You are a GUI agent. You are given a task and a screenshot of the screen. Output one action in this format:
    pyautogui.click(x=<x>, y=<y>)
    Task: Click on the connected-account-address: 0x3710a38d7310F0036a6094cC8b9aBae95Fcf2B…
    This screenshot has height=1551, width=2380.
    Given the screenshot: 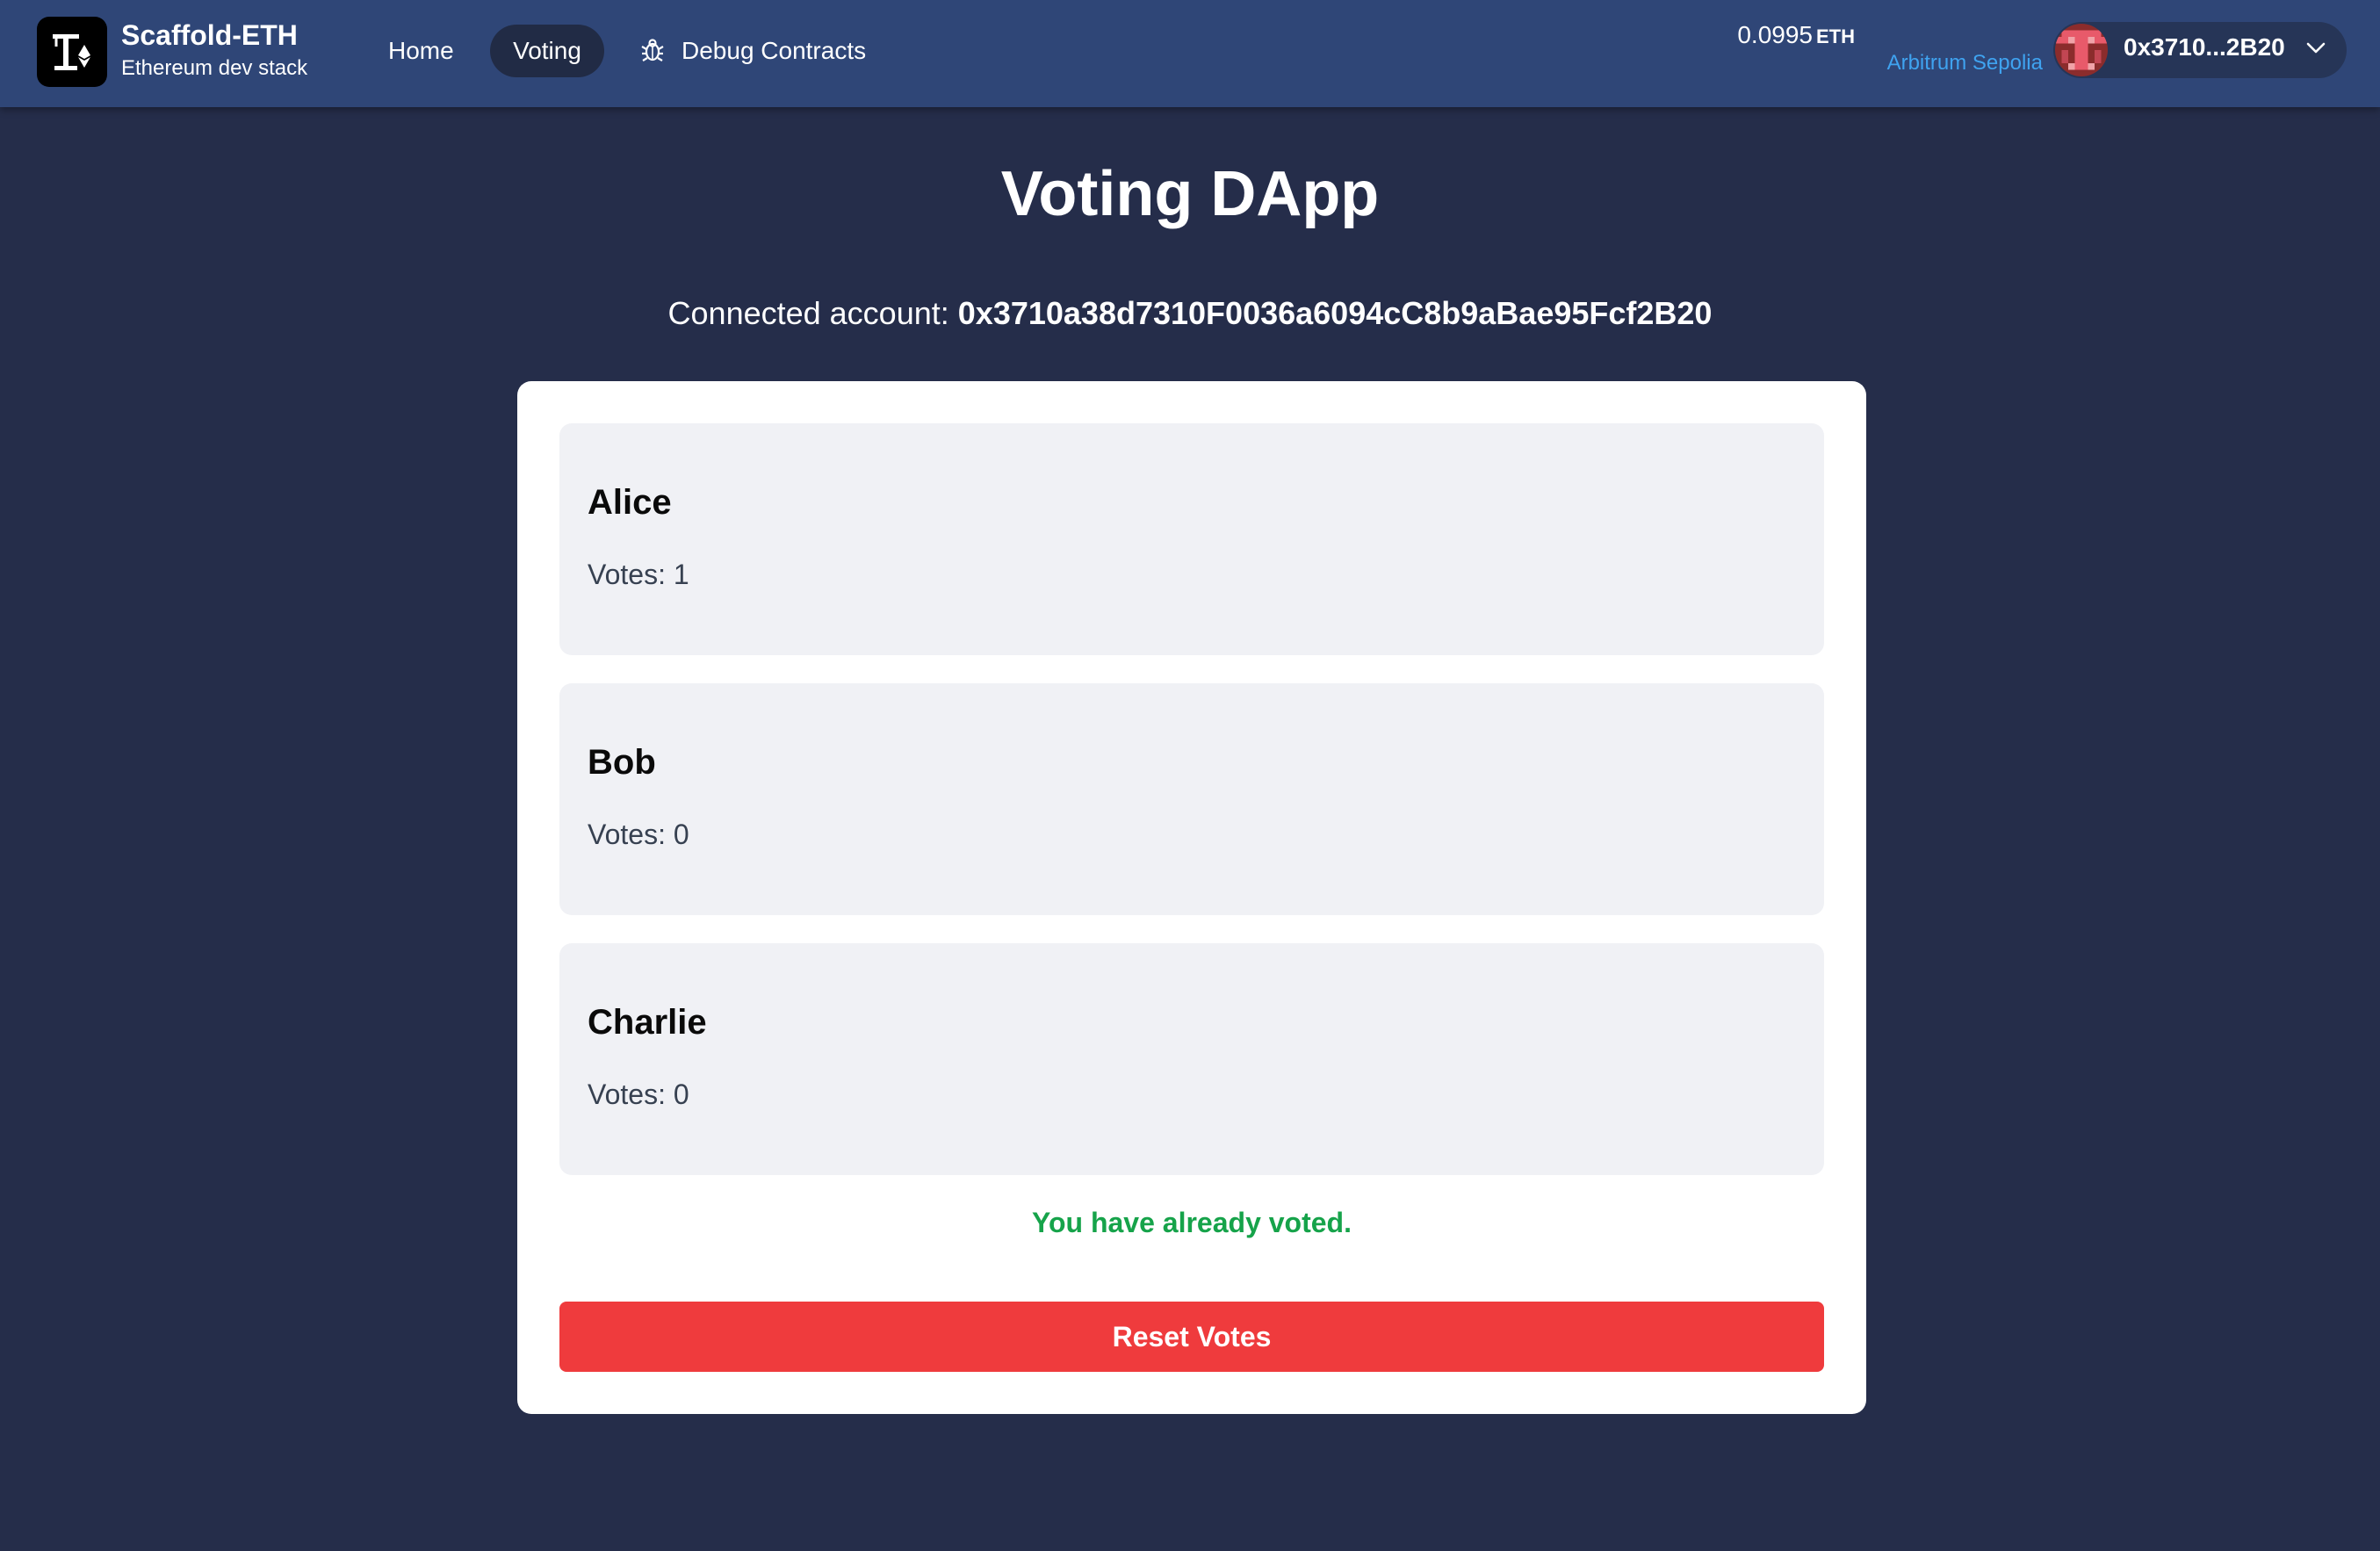 What is the action you would take?
    pyautogui.click(x=1335, y=313)
    